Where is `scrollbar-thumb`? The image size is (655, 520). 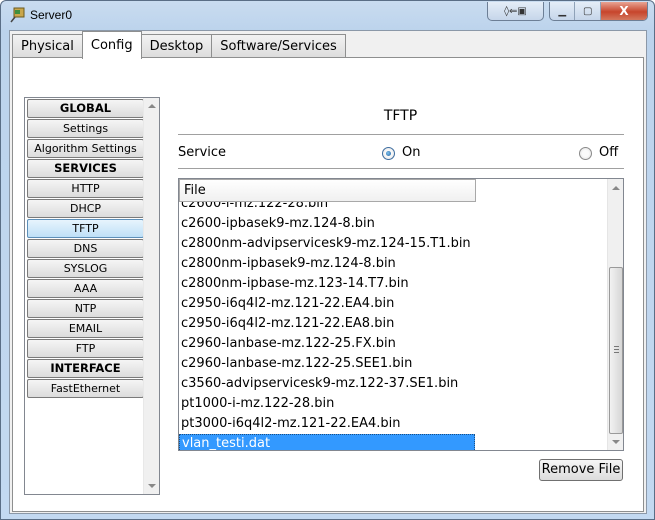 scrollbar-thumb is located at coordinates (616, 350).